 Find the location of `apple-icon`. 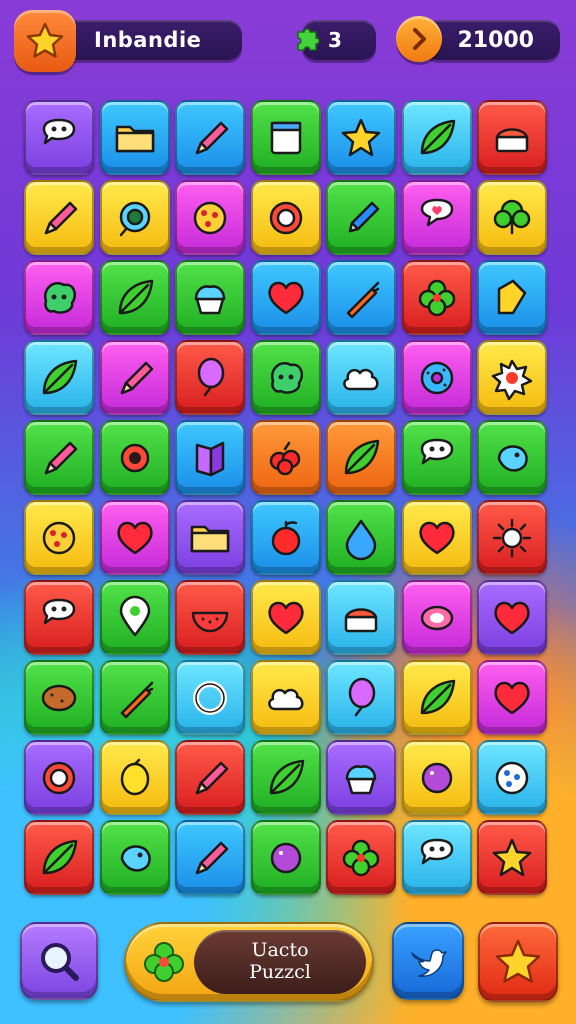

apple-icon is located at coordinates (285, 537).